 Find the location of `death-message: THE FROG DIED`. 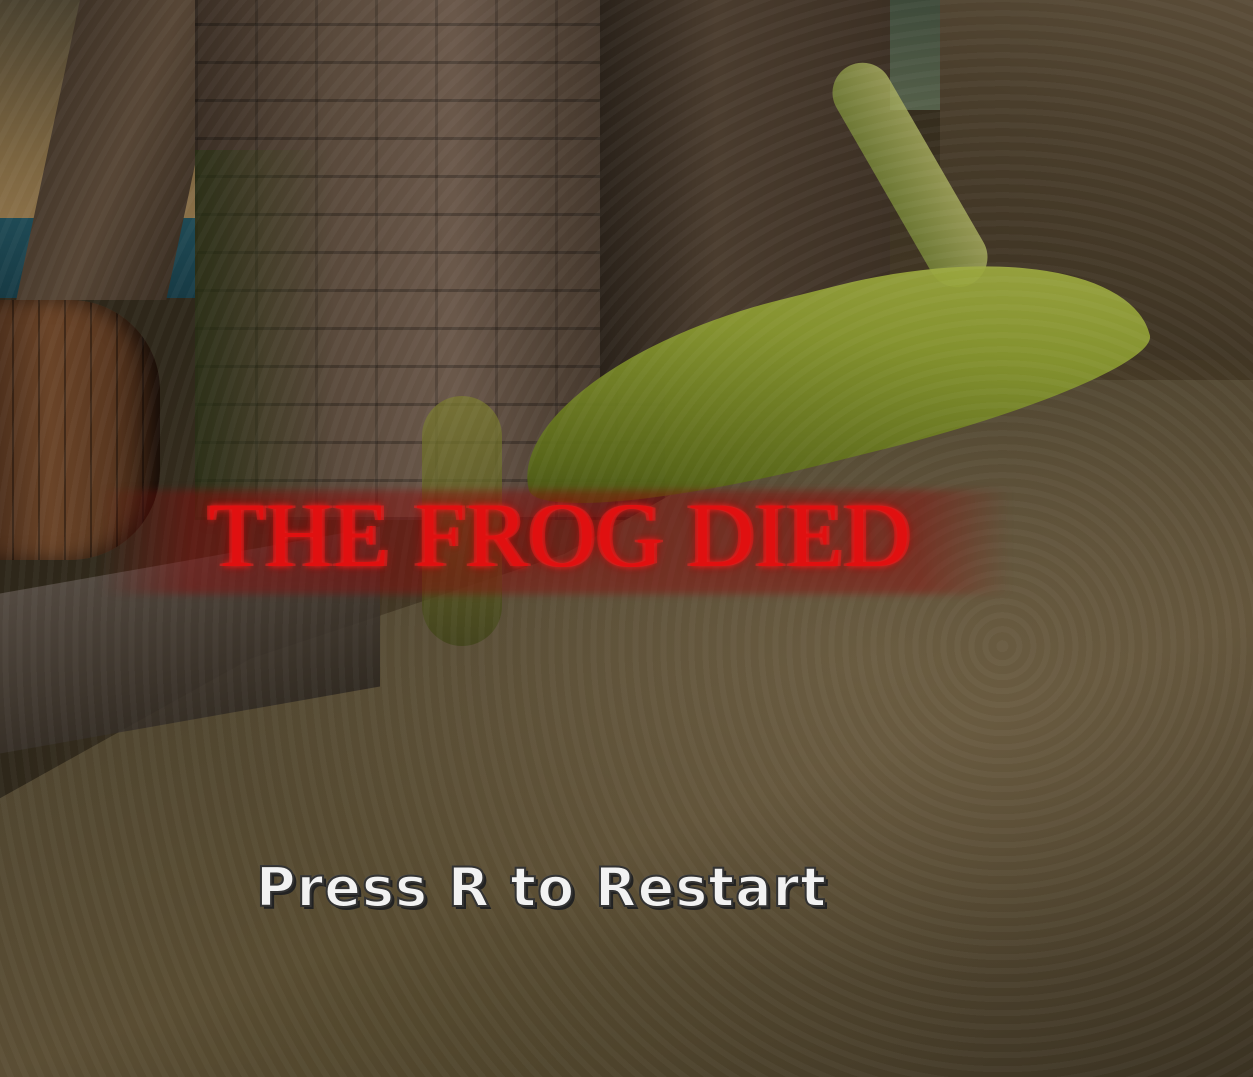

death-message: THE FROG DIED is located at coordinates (560, 535).